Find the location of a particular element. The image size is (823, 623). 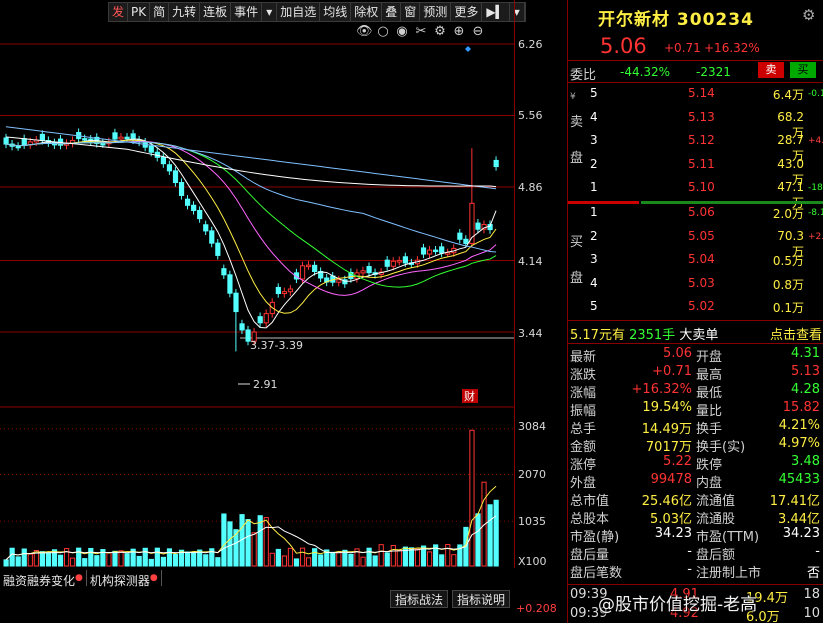

weibi-diff: -2321 is located at coordinates (713, 72).